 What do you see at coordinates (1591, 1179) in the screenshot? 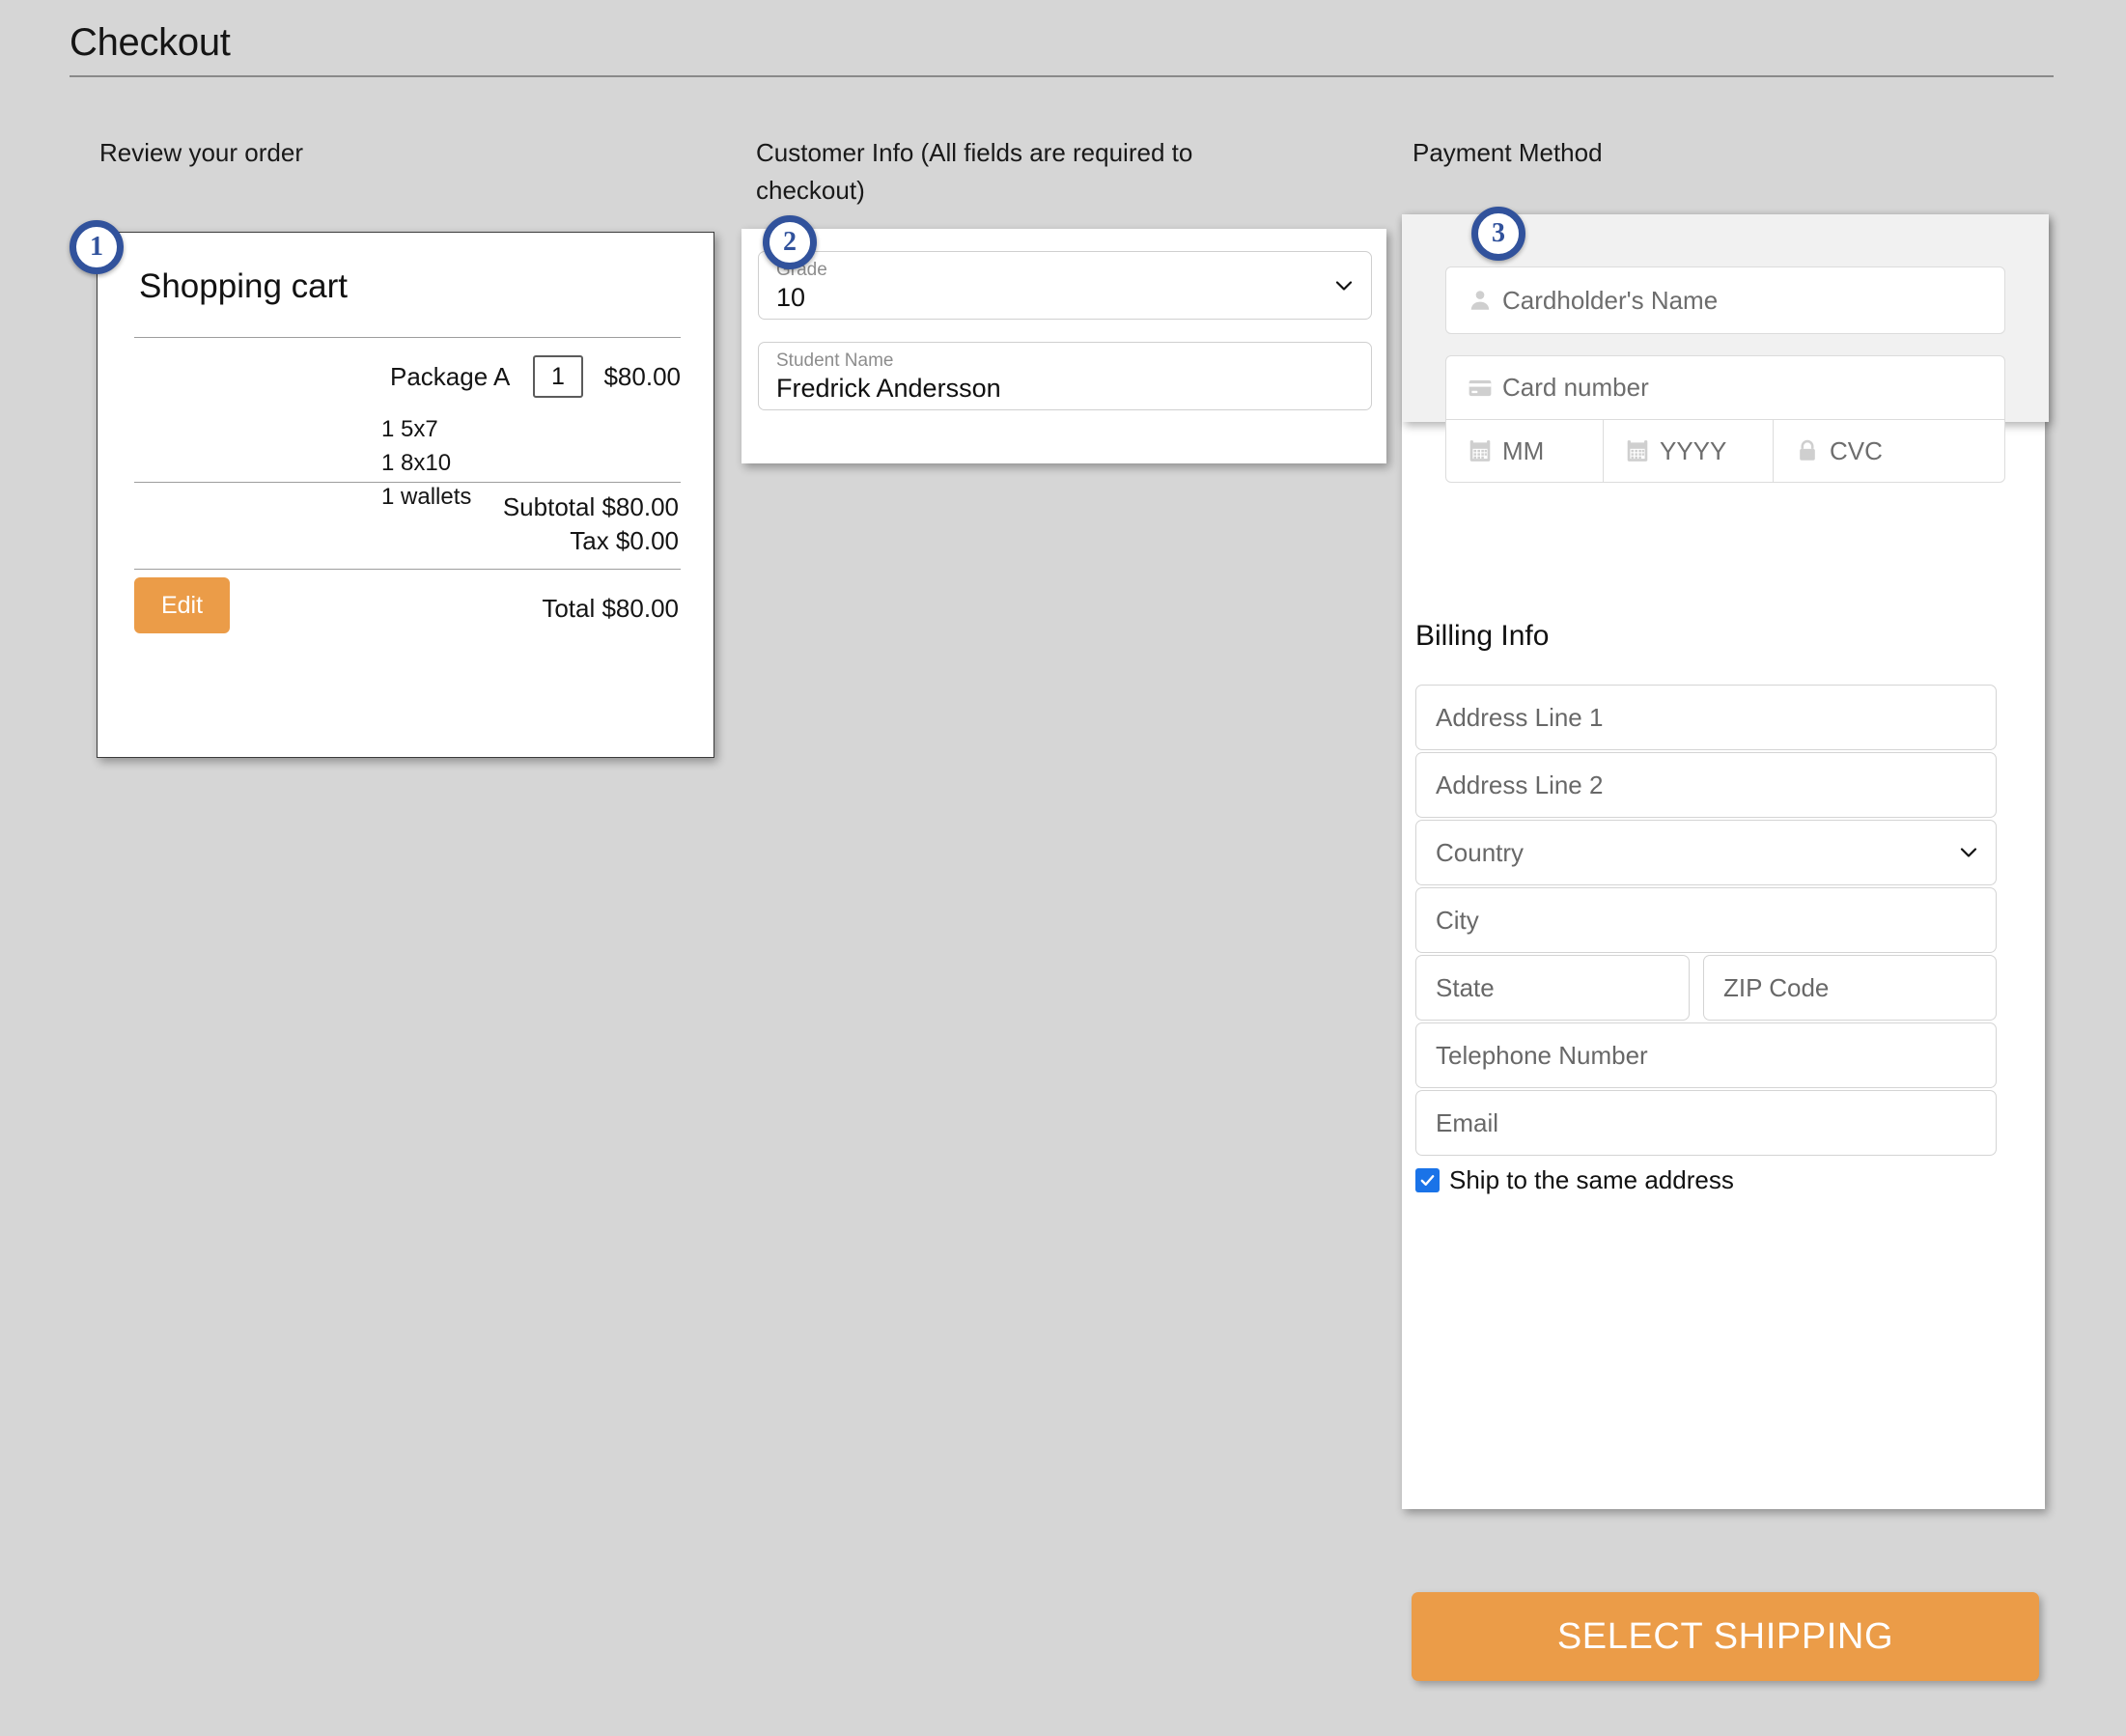
I see `ship-same-address-label: Ship to the same address` at bounding box center [1591, 1179].